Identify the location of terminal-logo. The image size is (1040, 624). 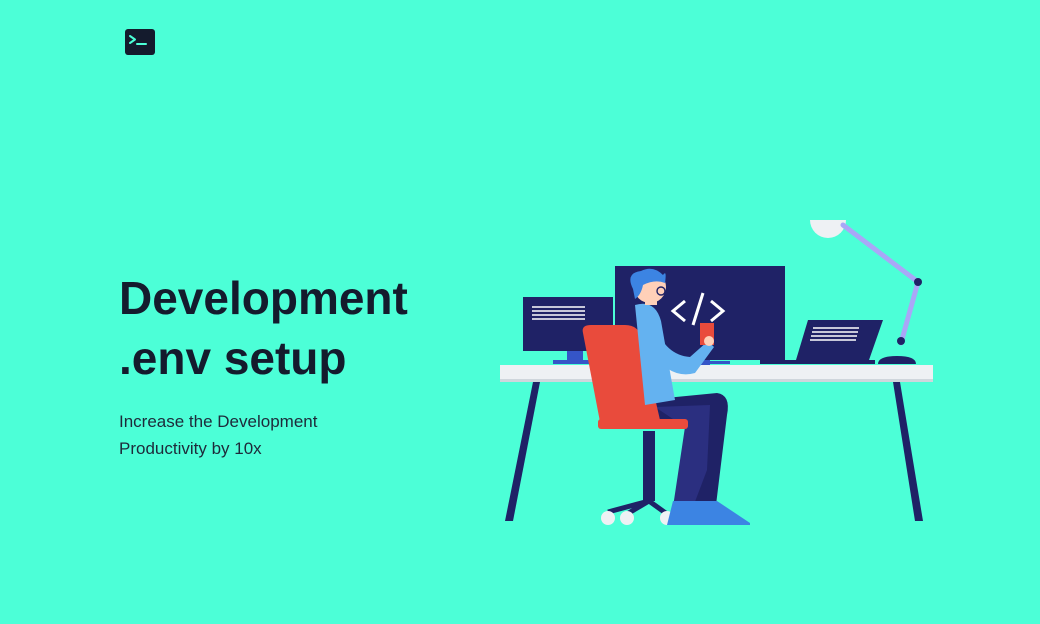
(140, 42).